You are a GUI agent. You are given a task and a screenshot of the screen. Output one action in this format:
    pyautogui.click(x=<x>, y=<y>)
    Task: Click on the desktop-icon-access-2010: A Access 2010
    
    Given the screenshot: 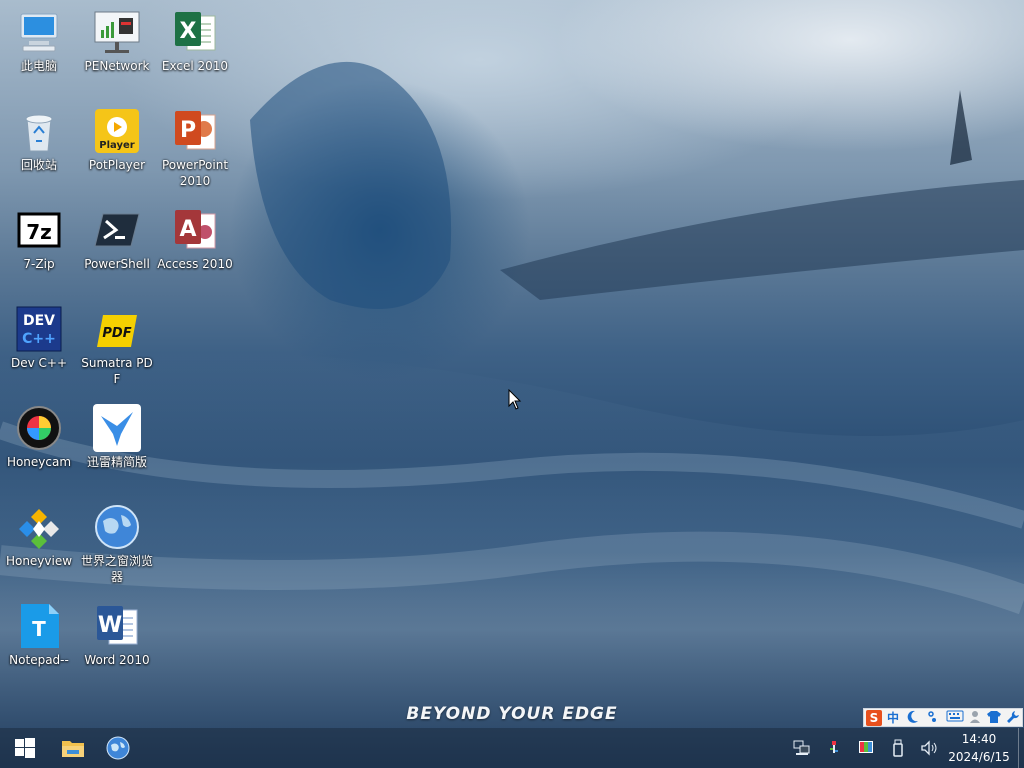 What is the action you would take?
    pyautogui.click(x=195, y=239)
    